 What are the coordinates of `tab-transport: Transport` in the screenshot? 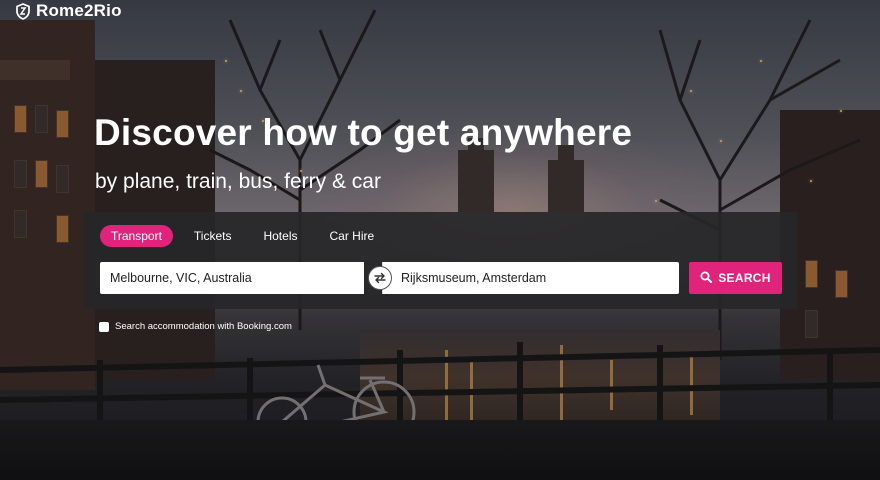 It's located at (136, 236).